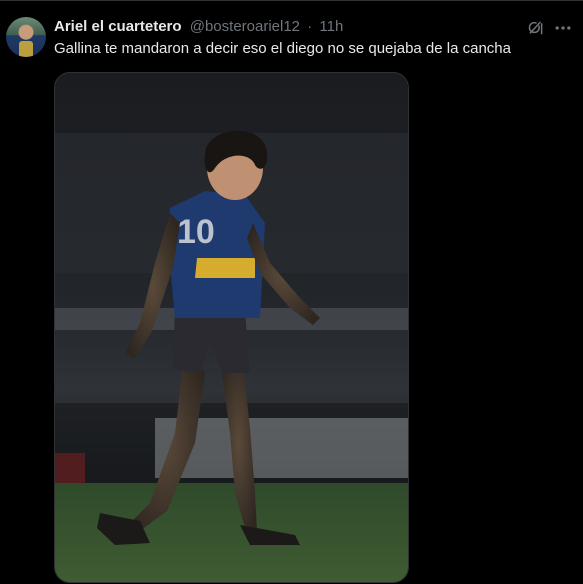  What do you see at coordinates (331, 26) in the screenshot?
I see `tweet-time: 11h` at bounding box center [331, 26].